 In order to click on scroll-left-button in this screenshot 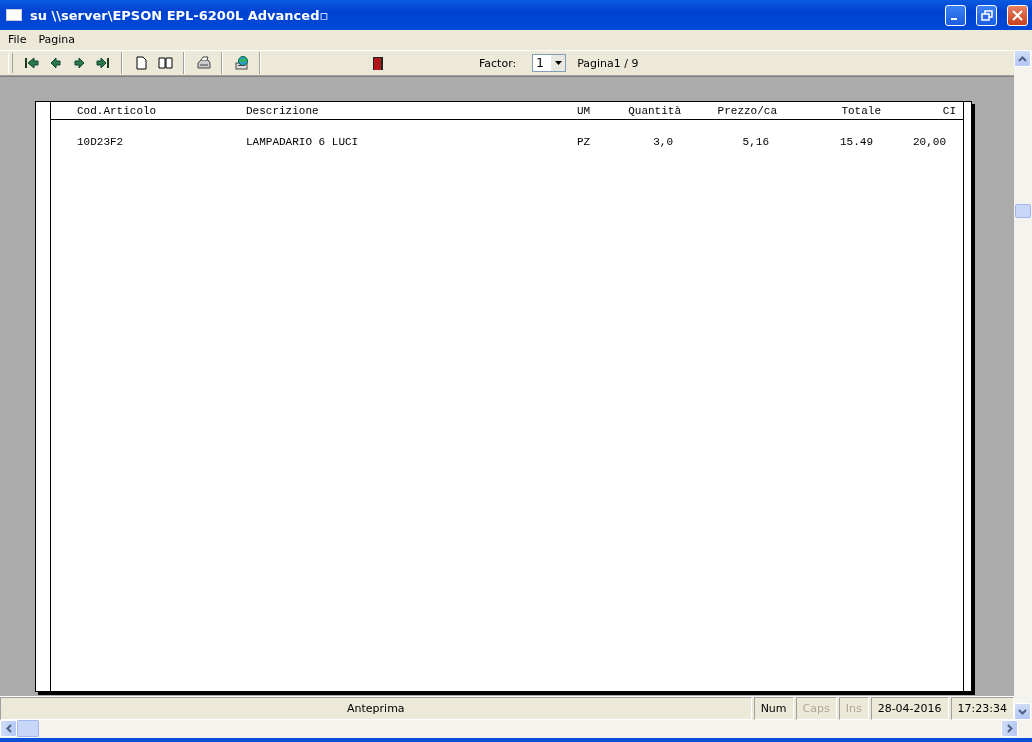, I will do `click(8, 728)`.